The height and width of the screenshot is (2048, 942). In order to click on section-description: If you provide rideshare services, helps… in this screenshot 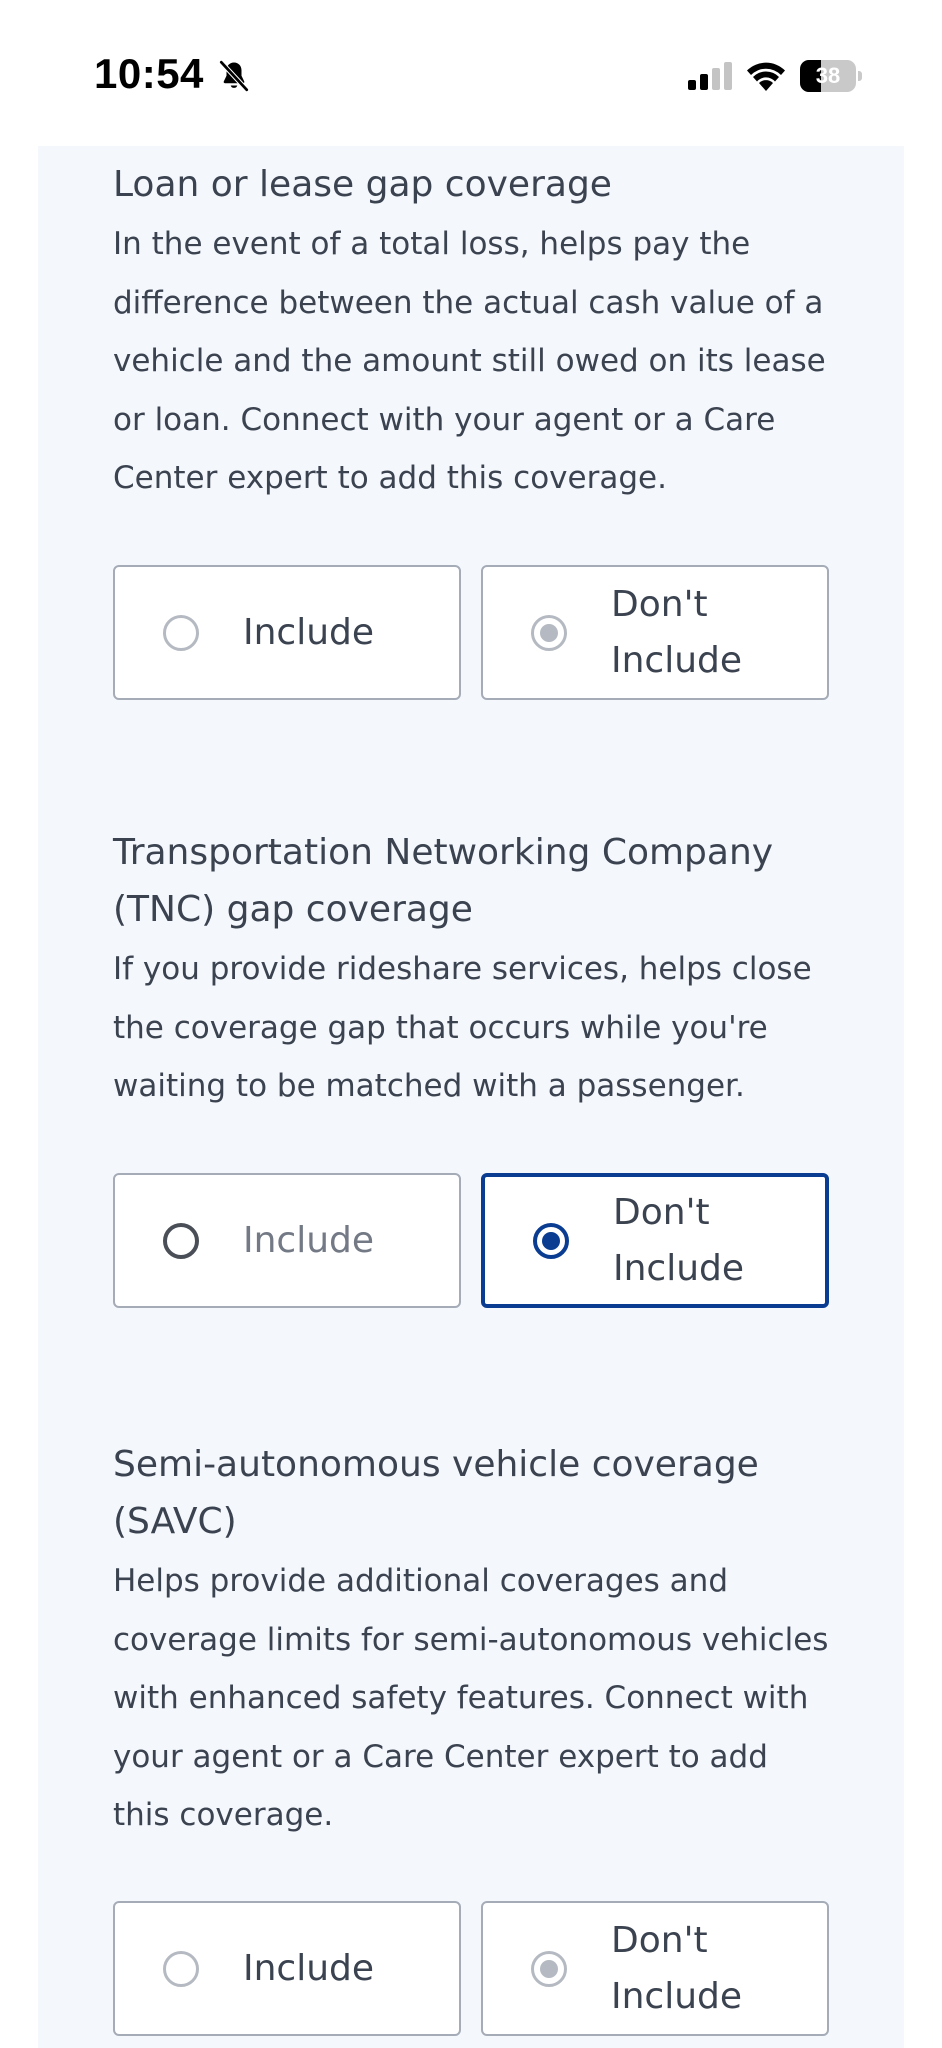, I will do `click(462, 1027)`.